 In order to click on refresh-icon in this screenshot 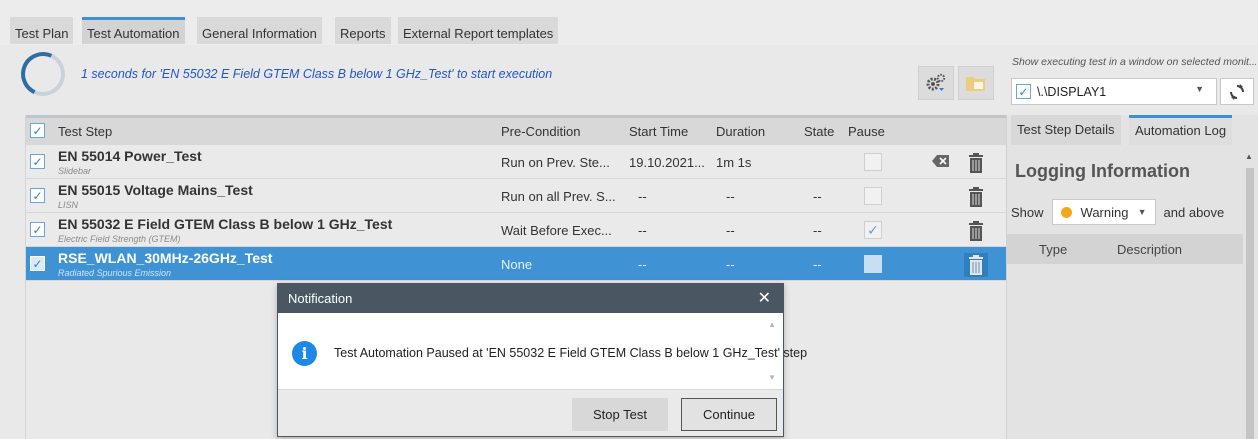, I will do `click(1237, 91)`.